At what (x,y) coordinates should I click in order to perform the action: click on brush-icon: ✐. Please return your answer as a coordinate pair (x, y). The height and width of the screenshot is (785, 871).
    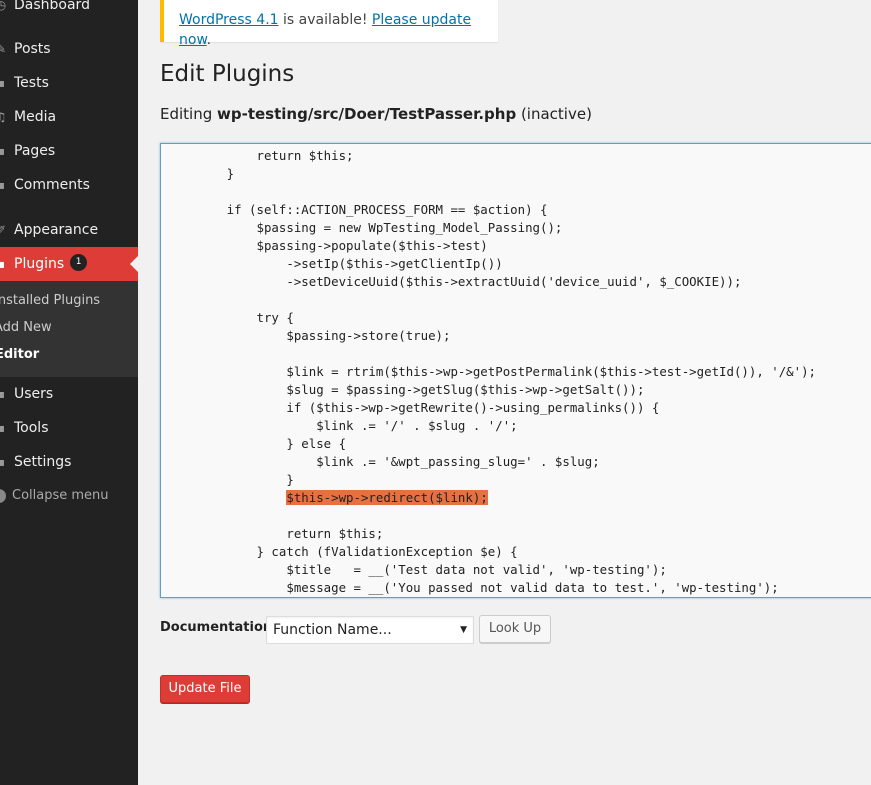
    Looking at the image, I should click on (3, 230).